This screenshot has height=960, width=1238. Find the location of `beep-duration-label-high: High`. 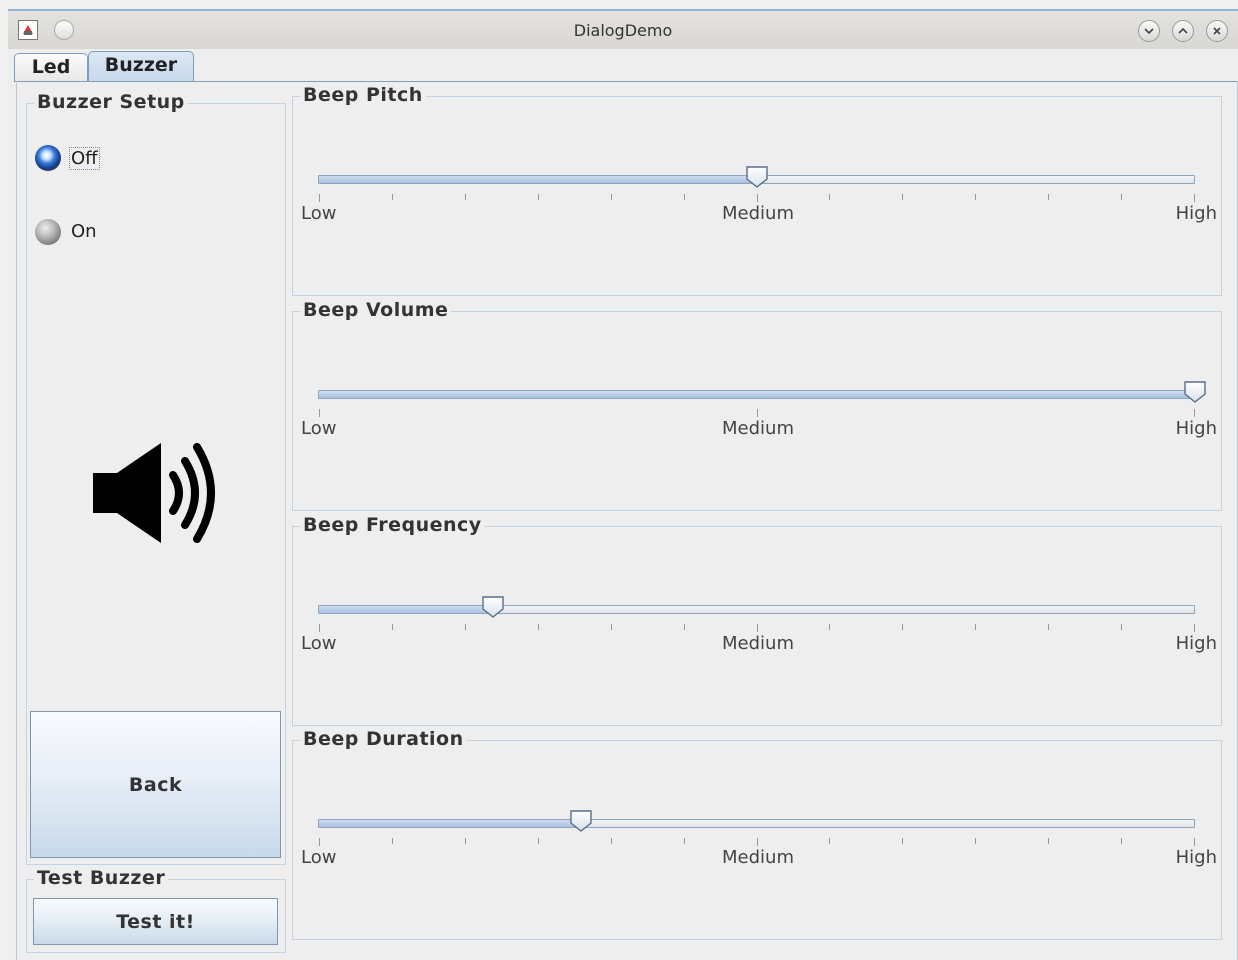

beep-duration-label-high: High is located at coordinates (1196, 857).